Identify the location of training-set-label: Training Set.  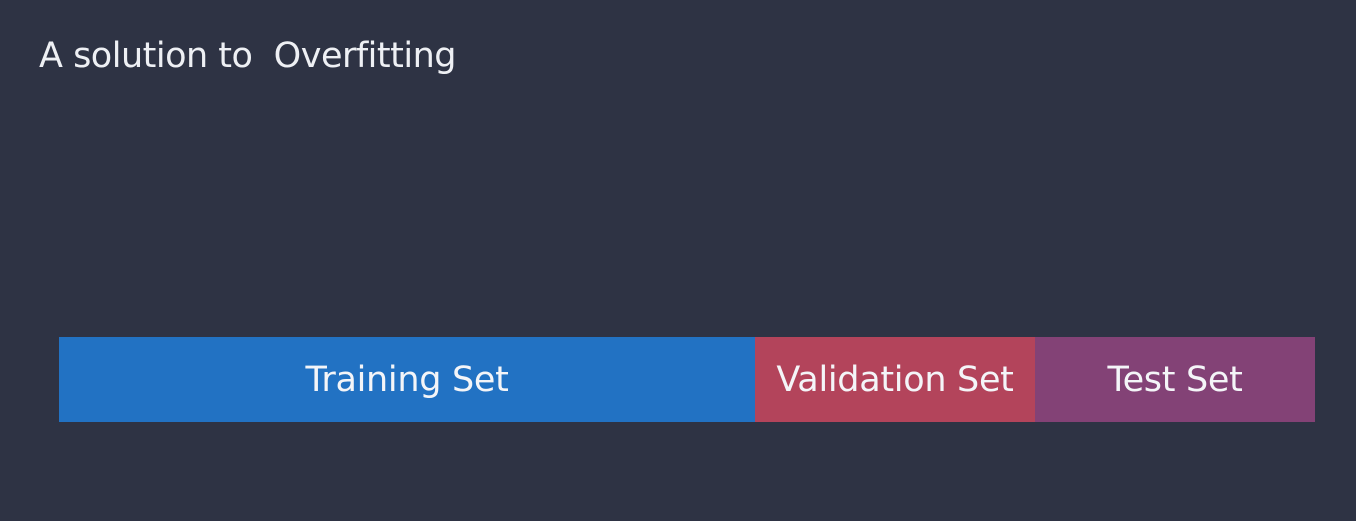
(407, 379).